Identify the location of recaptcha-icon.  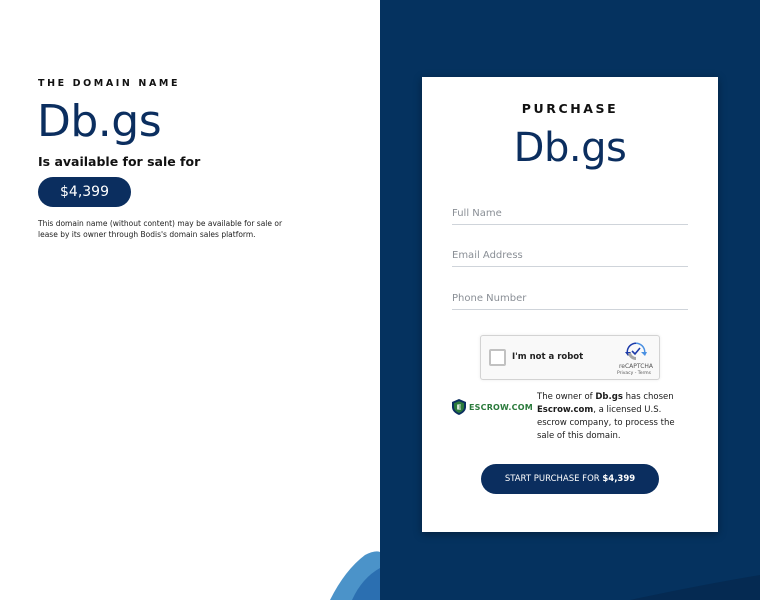
(636, 351).